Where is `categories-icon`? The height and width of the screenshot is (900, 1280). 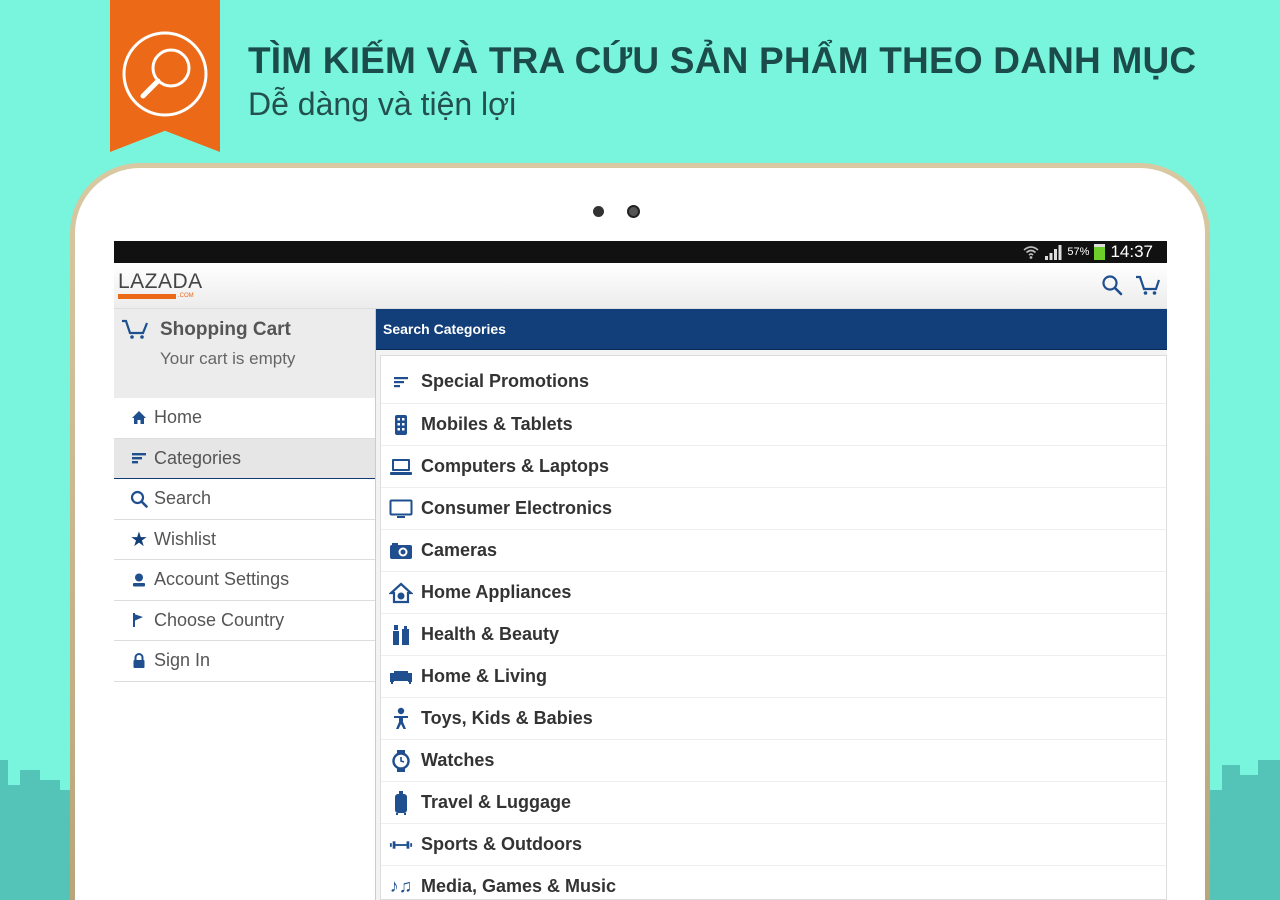 categories-icon is located at coordinates (139, 458).